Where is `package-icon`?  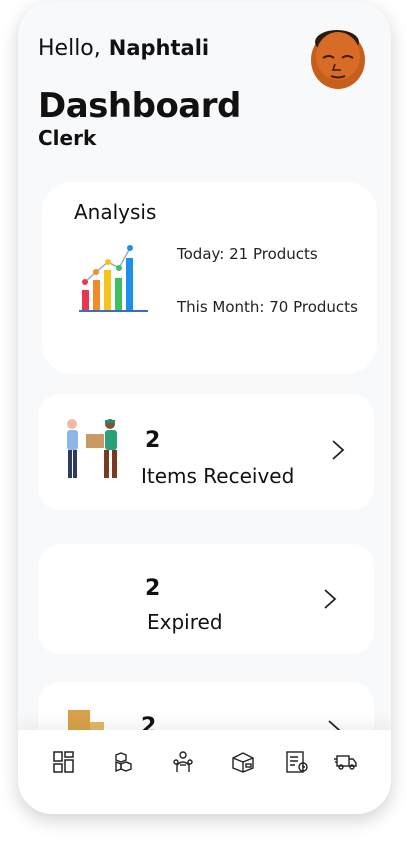 package-icon is located at coordinates (243, 762).